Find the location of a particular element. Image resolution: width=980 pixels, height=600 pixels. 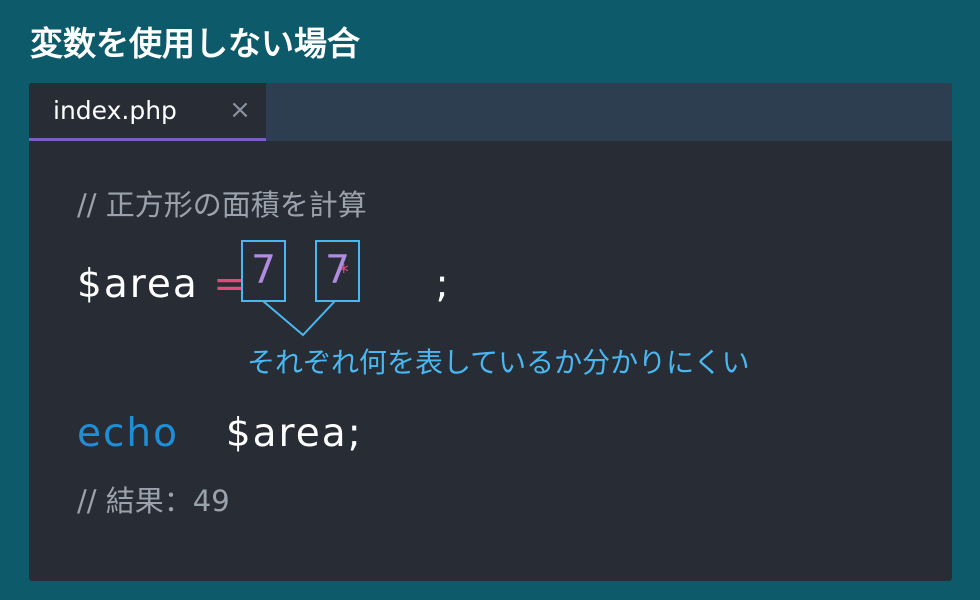

variable-area: $area is located at coordinates (138, 284).